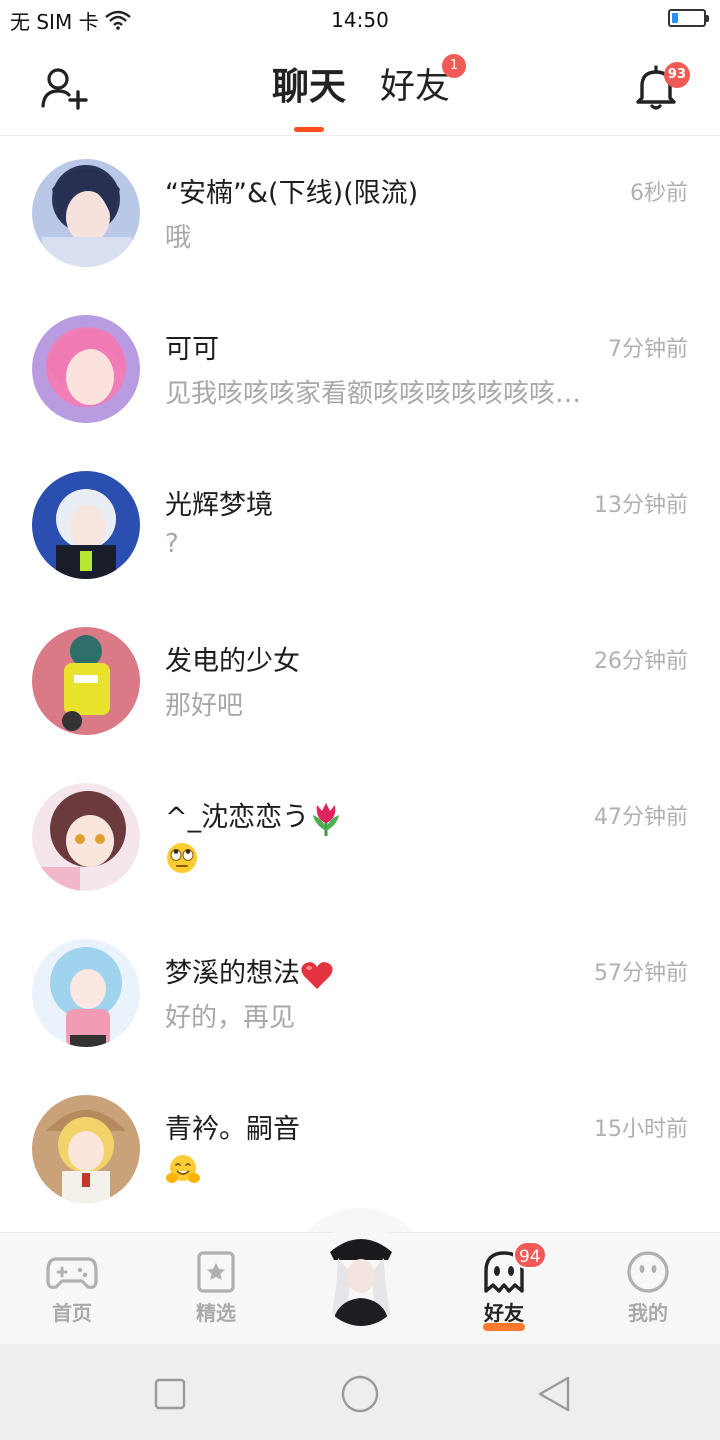 The height and width of the screenshot is (1440, 720). Describe the element at coordinates (204, 706) in the screenshot. I see `chat-last-message: 那好吧` at that location.